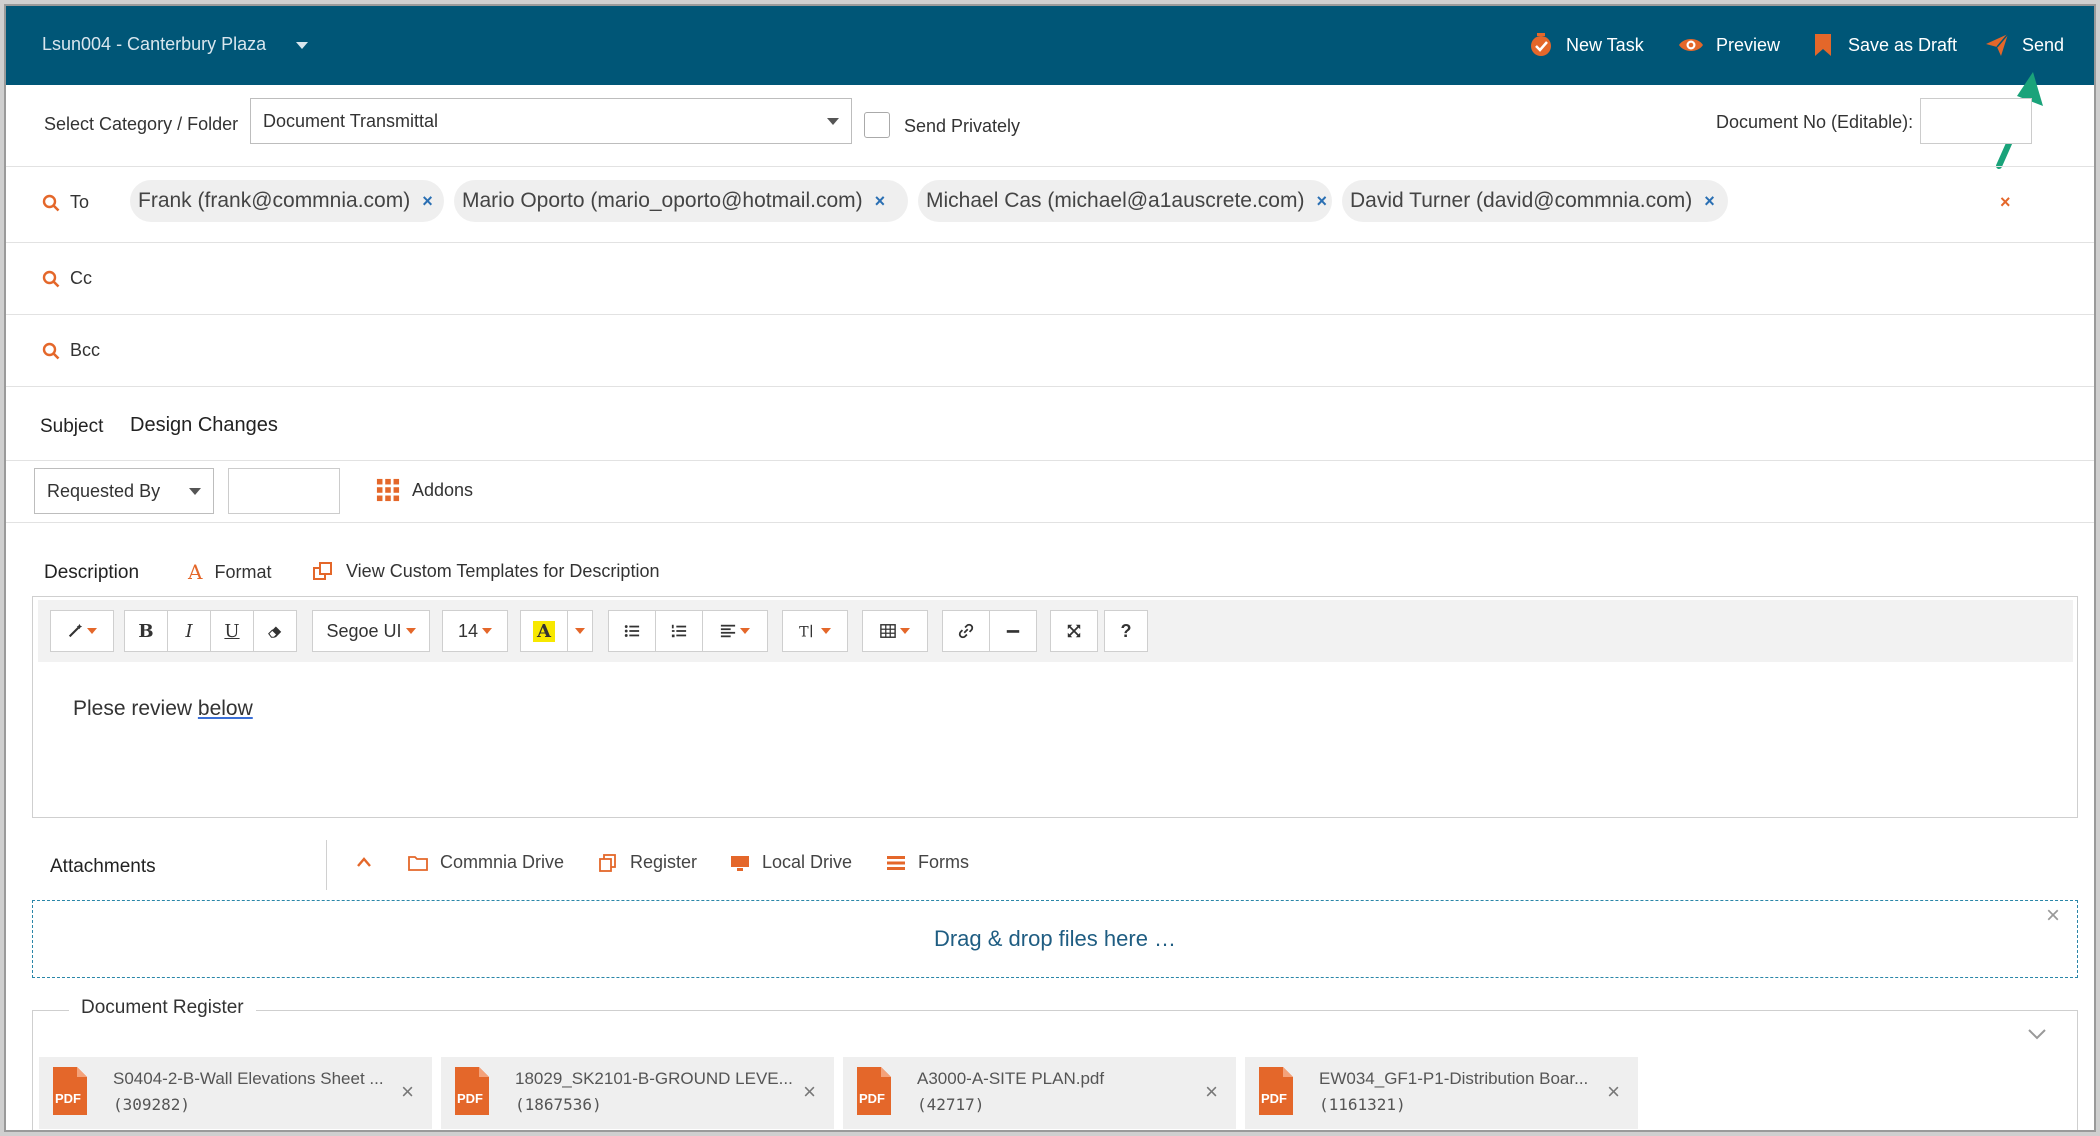 The image size is (2100, 1136). What do you see at coordinates (679, 631) in the screenshot?
I see `numbered-list-button` at bounding box center [679, 631].